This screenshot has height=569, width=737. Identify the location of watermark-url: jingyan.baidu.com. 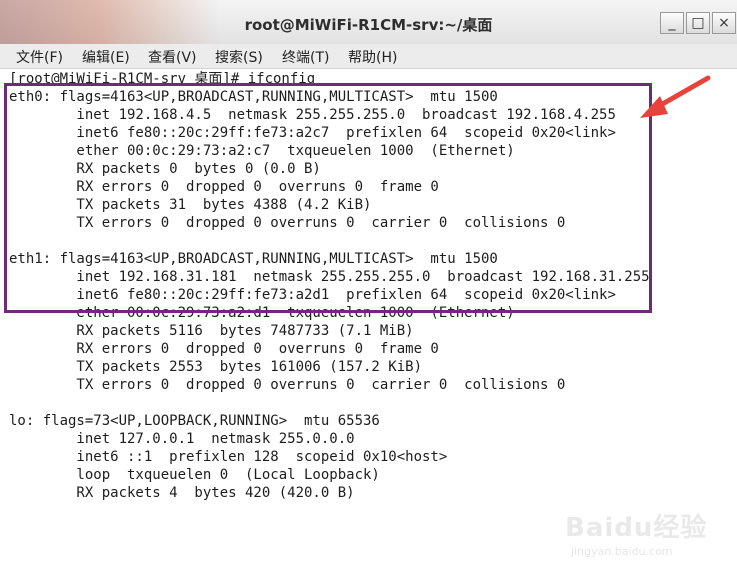
(622, 551).